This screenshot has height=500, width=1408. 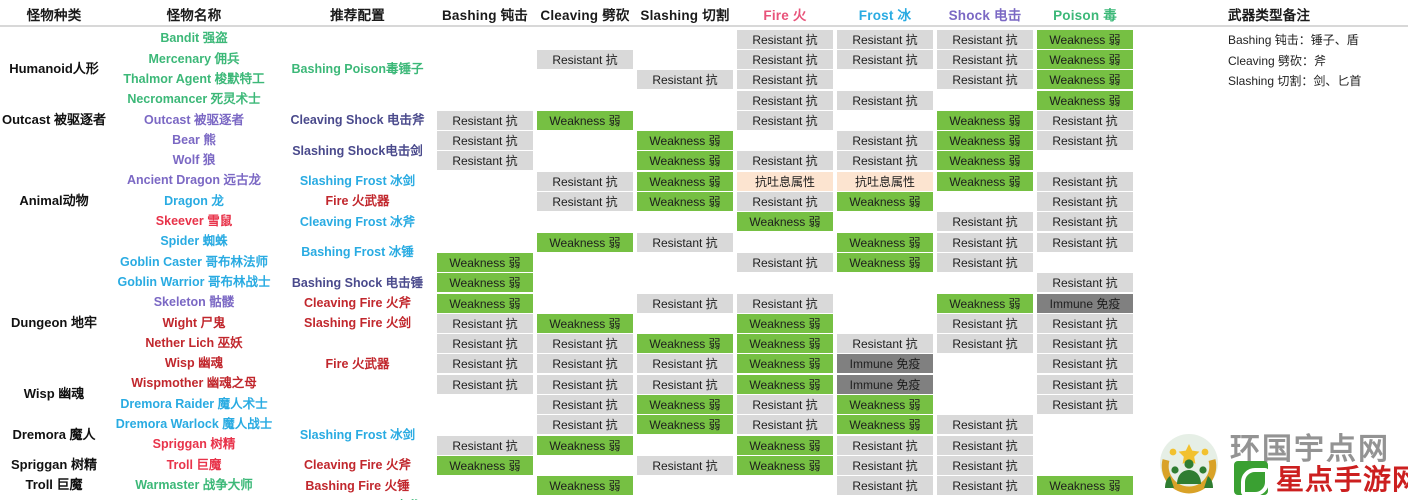 I want to click on monster-name: Skeleton 骷髅, so click(x=194, y=302).